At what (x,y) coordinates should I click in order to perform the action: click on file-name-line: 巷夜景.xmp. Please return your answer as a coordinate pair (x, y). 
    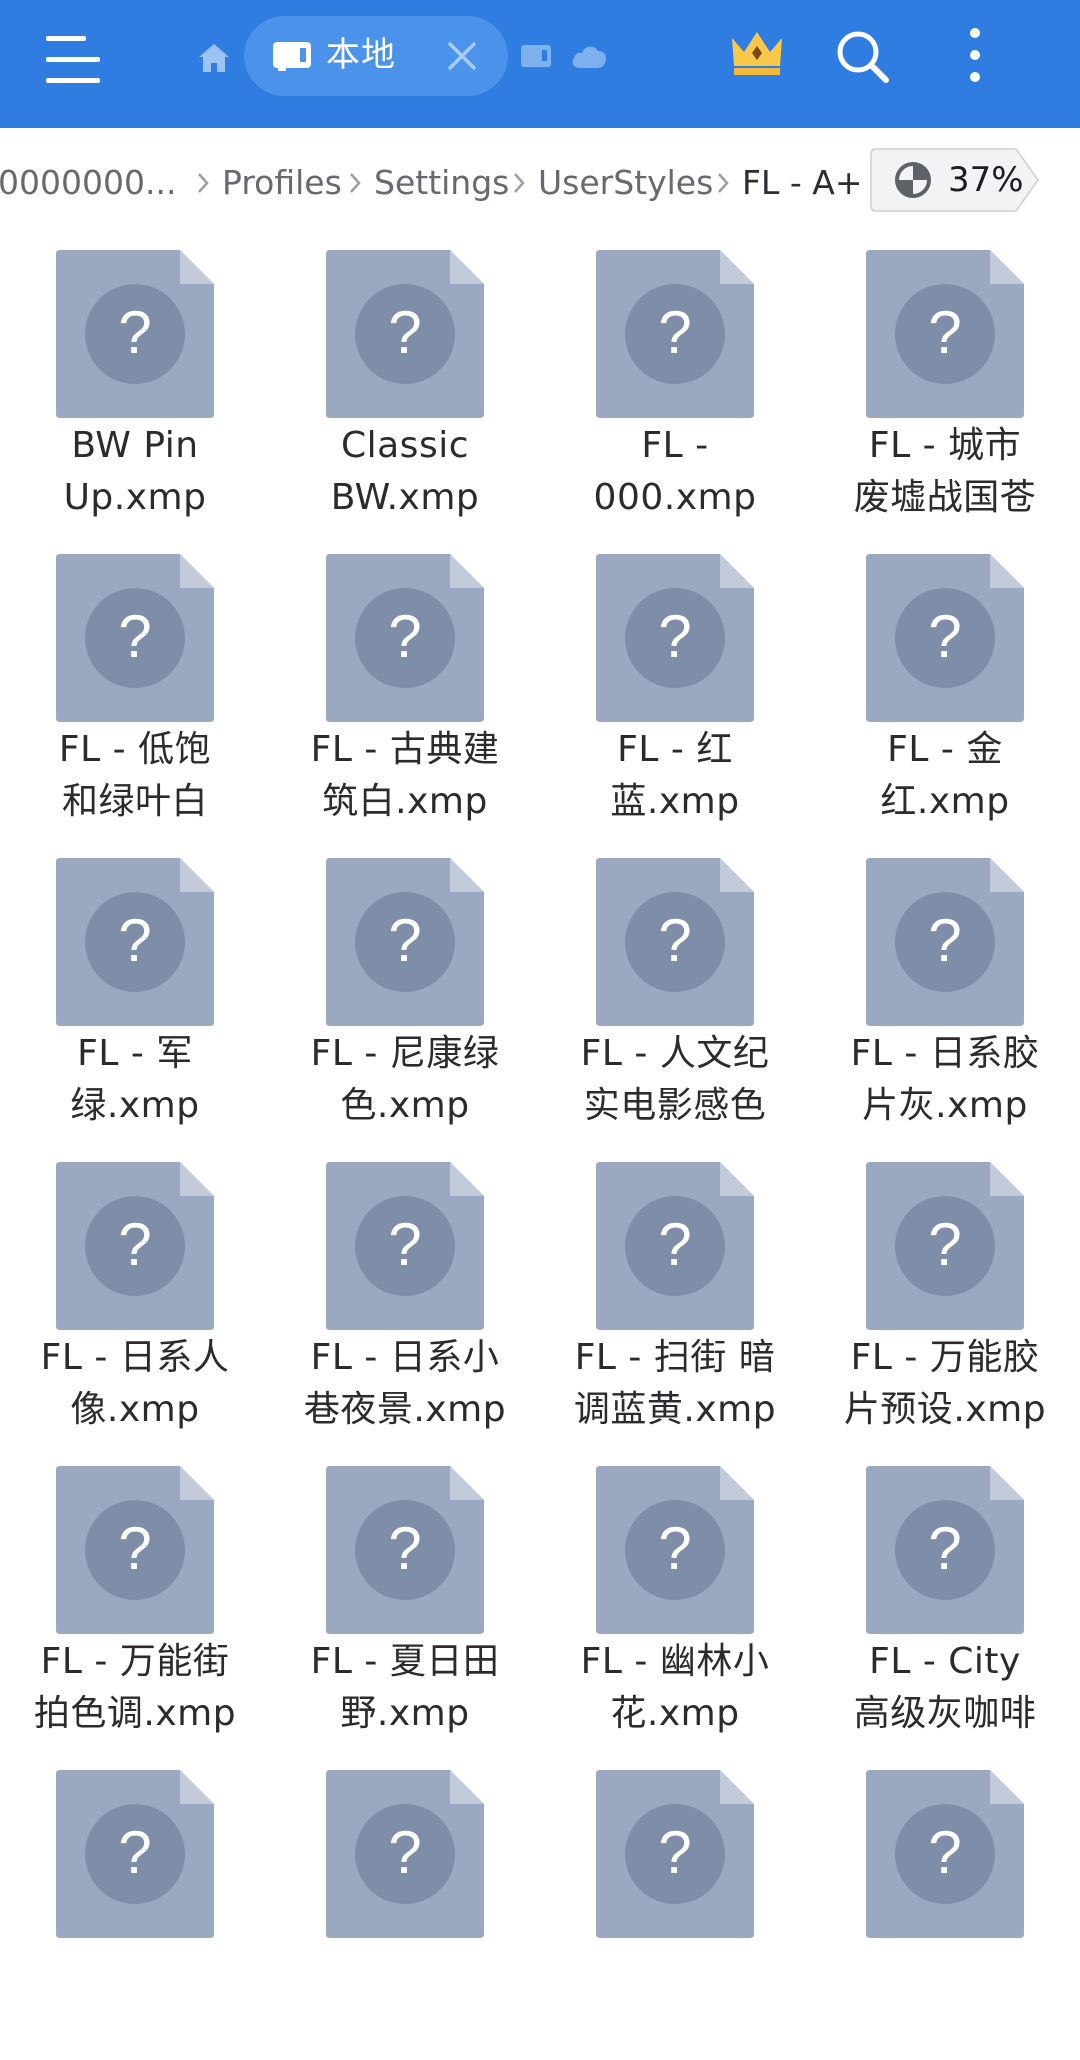
    Looking at the image, I should click on (405, 1409).